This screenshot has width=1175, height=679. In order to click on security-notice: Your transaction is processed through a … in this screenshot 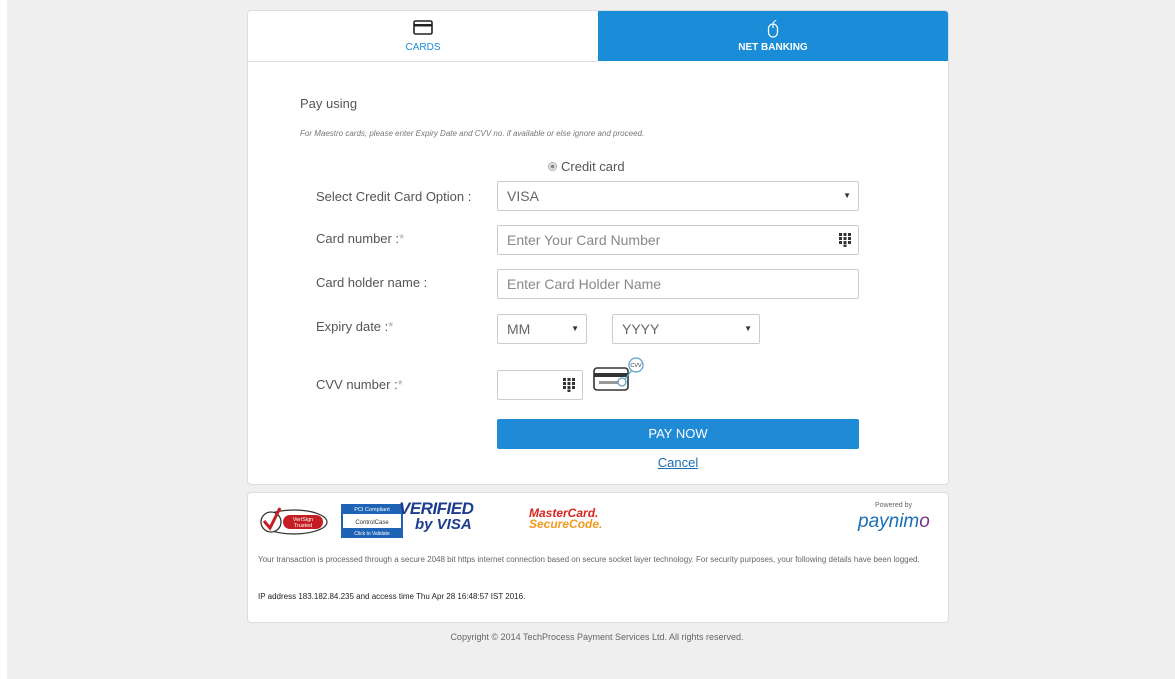, I will do `click(589, 559)`.